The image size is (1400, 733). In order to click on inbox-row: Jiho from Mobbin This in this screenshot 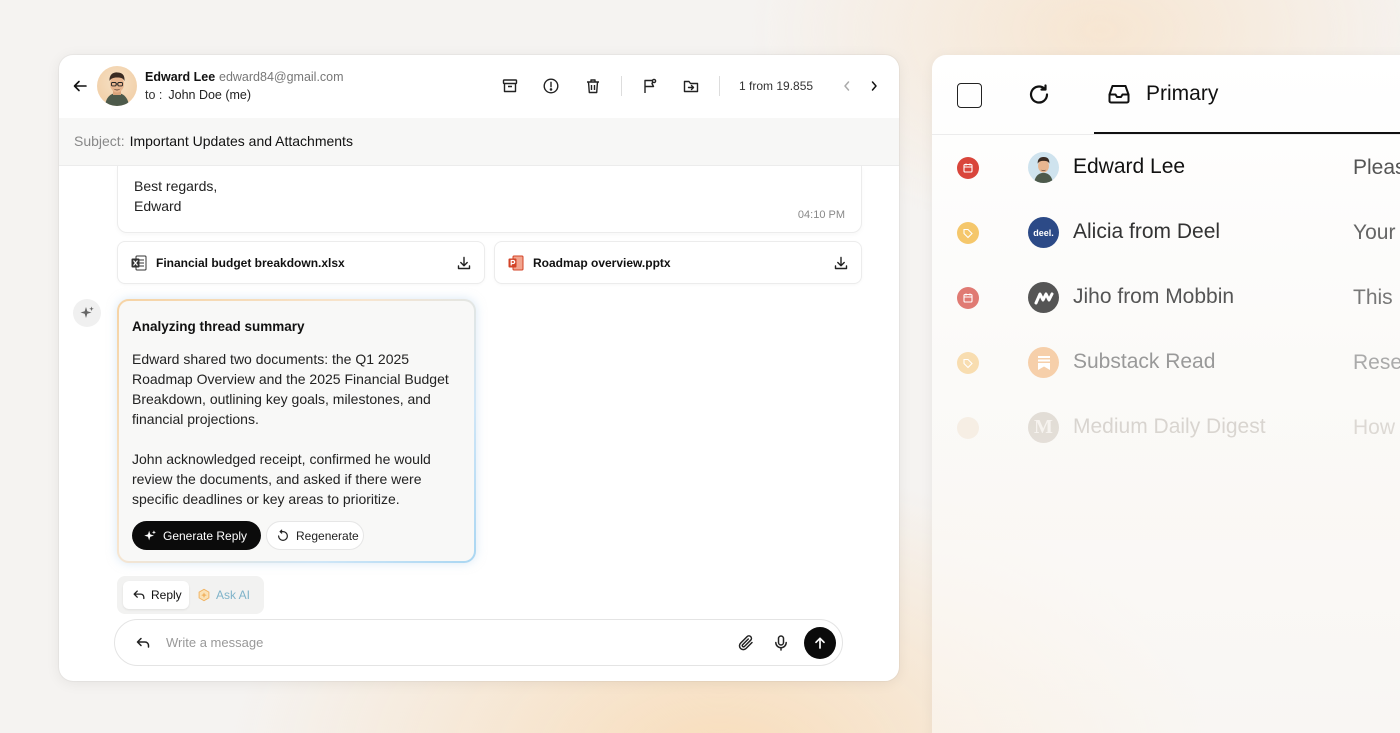, I will do `click(1166, 297)`.